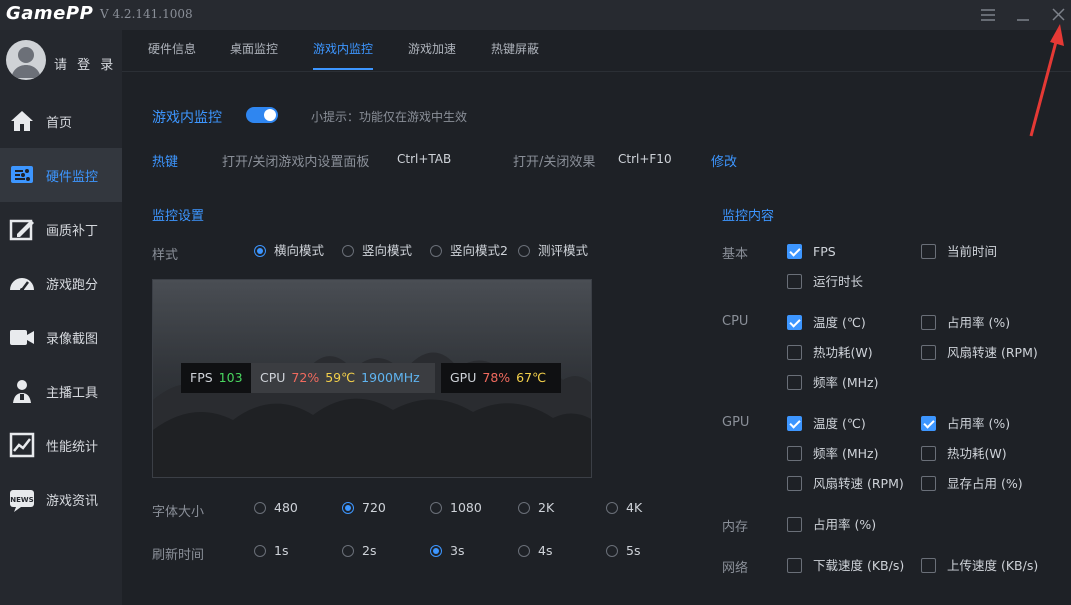  I want to click on sidebar-item-image-quality: 画质补丁, so click(61, 229).